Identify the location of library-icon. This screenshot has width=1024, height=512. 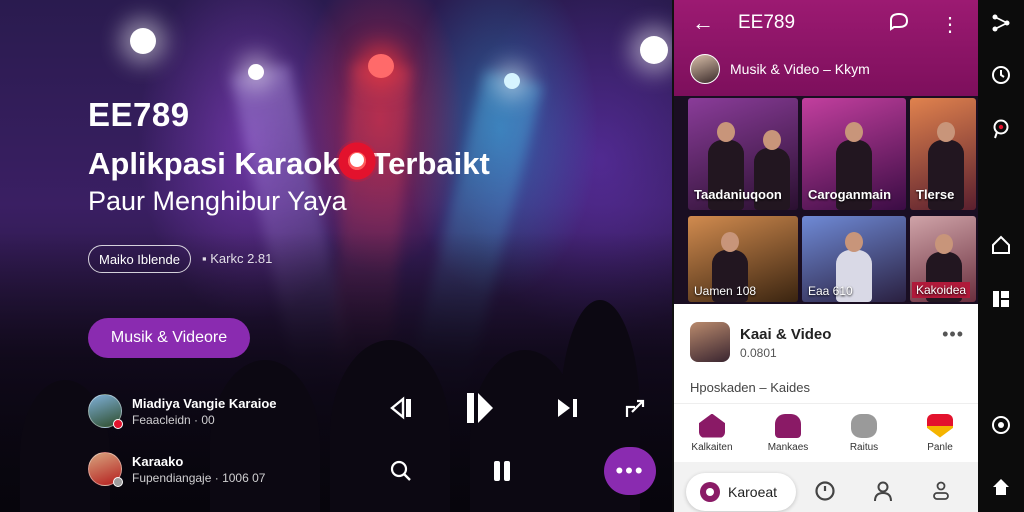
(1001, 299).